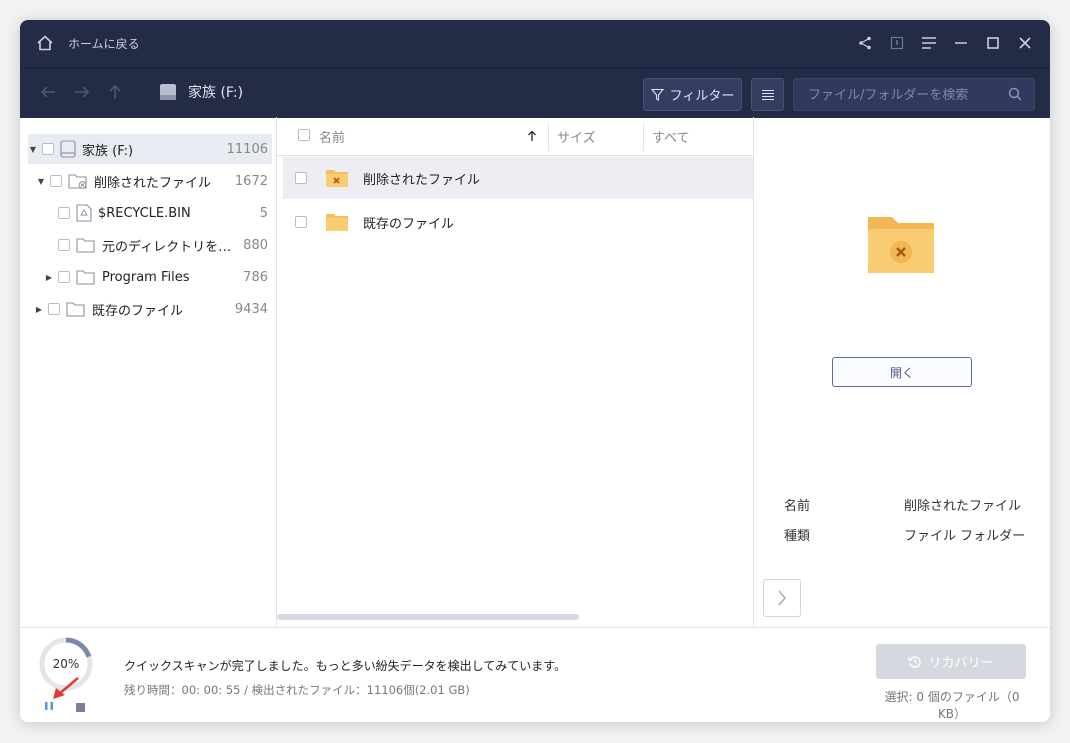 The image size is (1070, 743). Describe the element at coordinates (929, 43) in the screenshot. I see `menu-icon` at that location.